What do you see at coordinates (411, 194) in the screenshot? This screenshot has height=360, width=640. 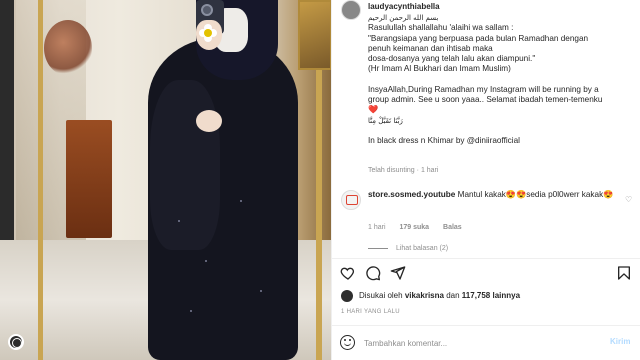 I see `commenter-username: store.sosmed.youtube` at bounding box center [411, 194].